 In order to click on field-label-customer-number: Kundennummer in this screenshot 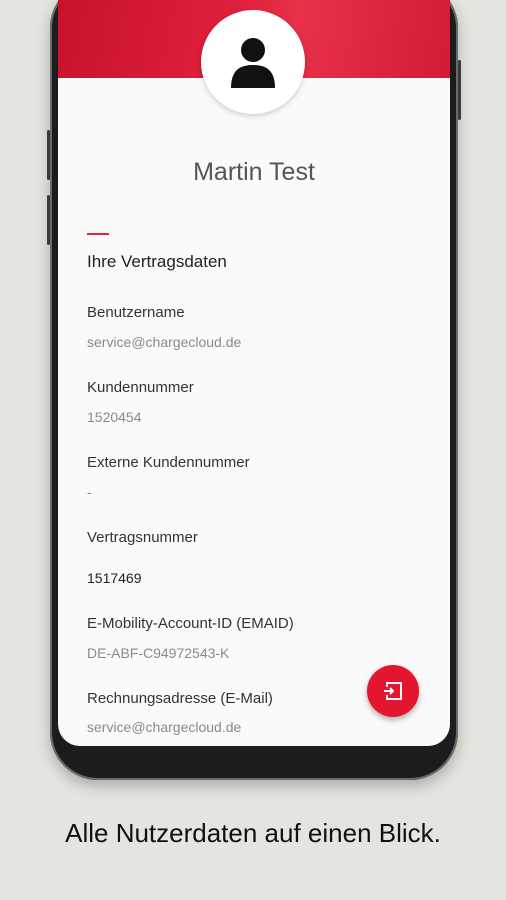, I will do `click(140, 387)`.